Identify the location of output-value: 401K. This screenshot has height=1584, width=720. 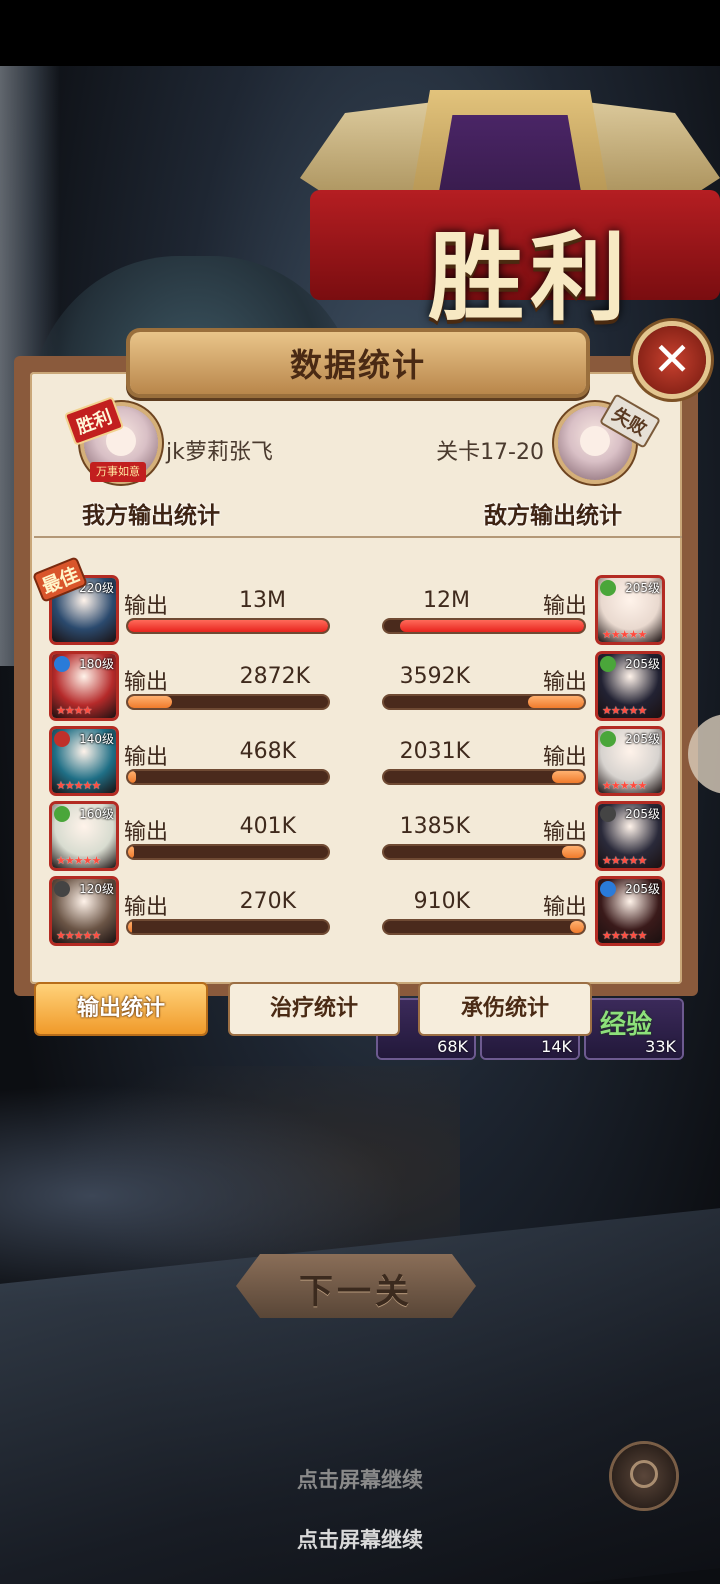
(267, 826).